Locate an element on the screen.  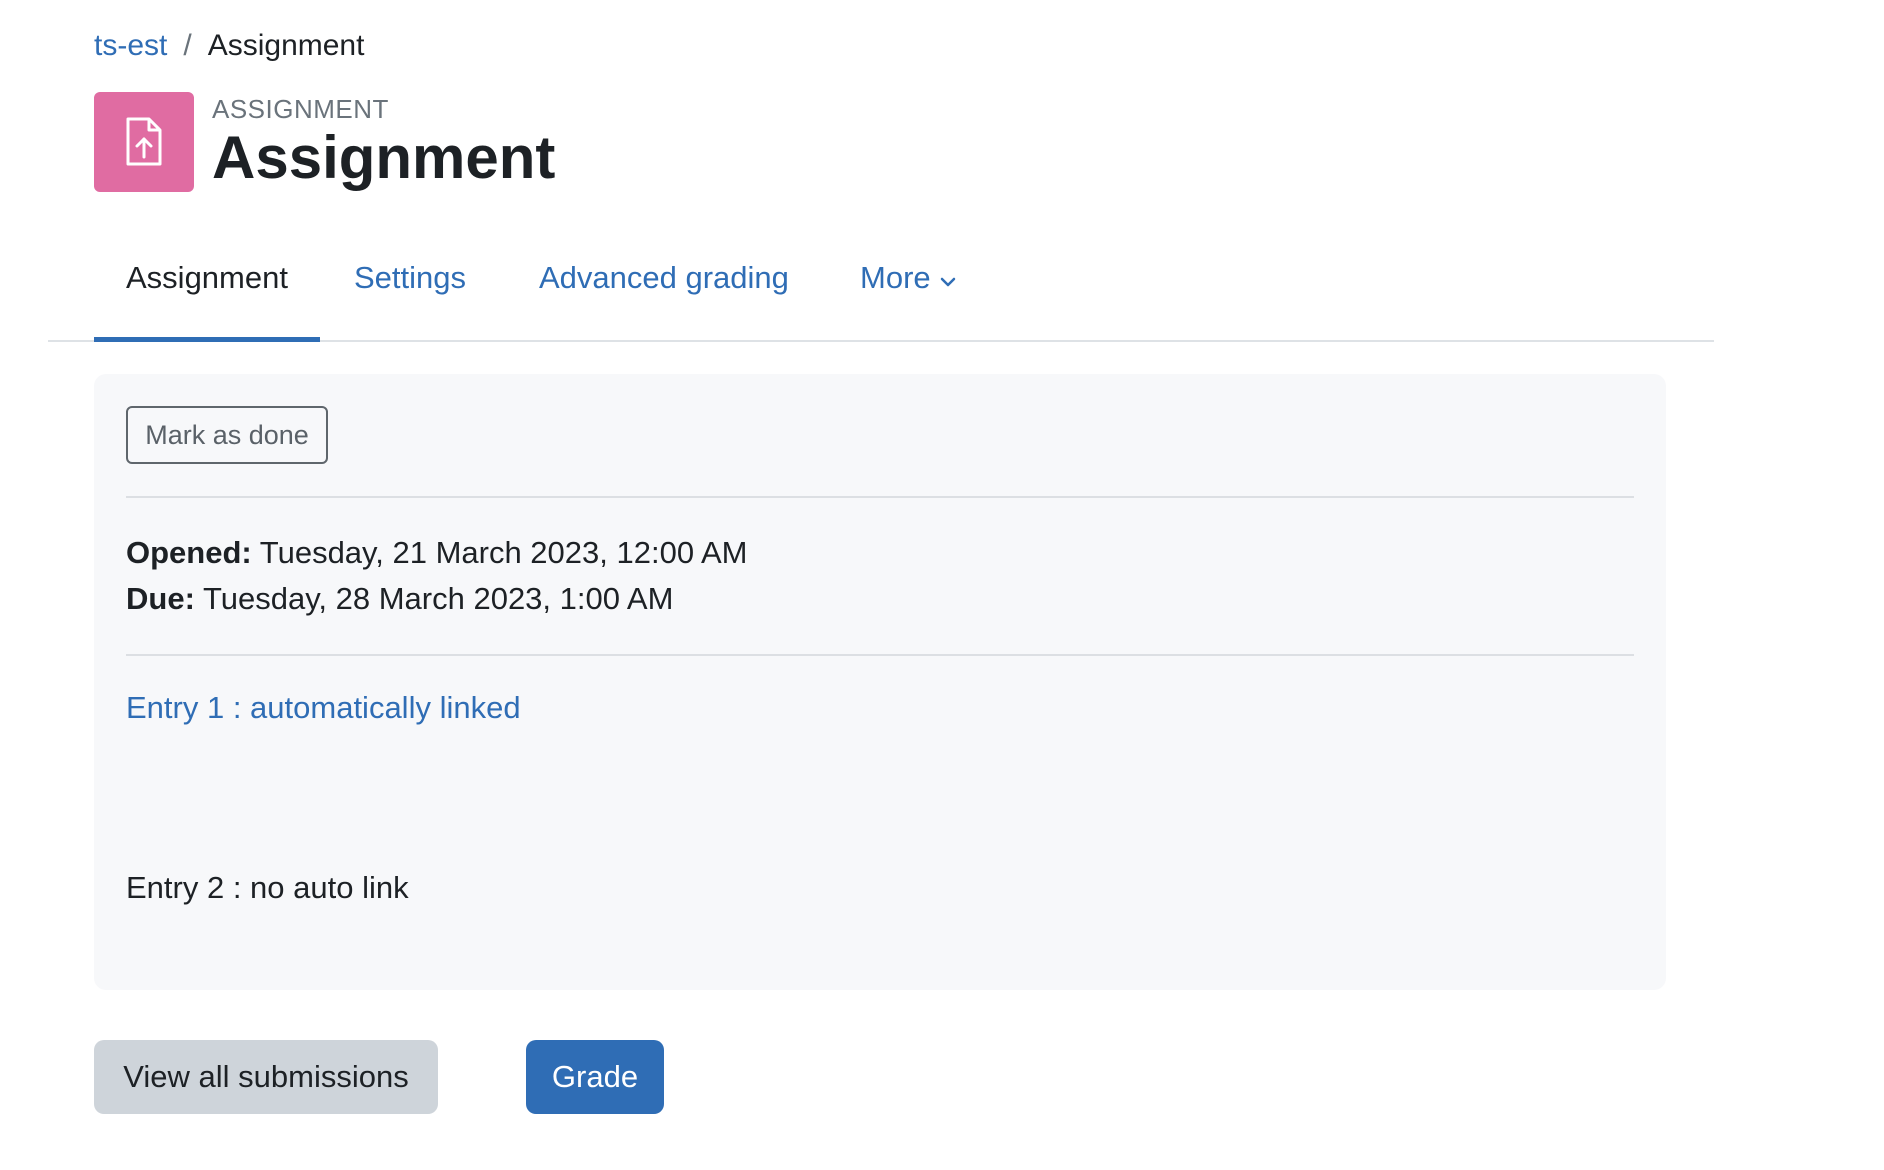
tab-more-label: More is located at coordinates (895, 277).